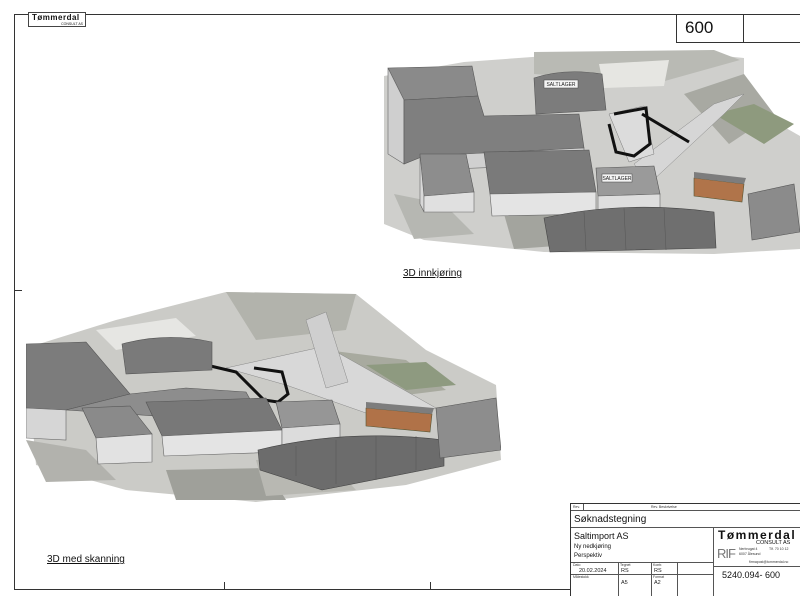  What do you see at coordinates (601, 536) in the screenshot?
I see `client-name: Saltimport AS` at bounding box center [601, 536].